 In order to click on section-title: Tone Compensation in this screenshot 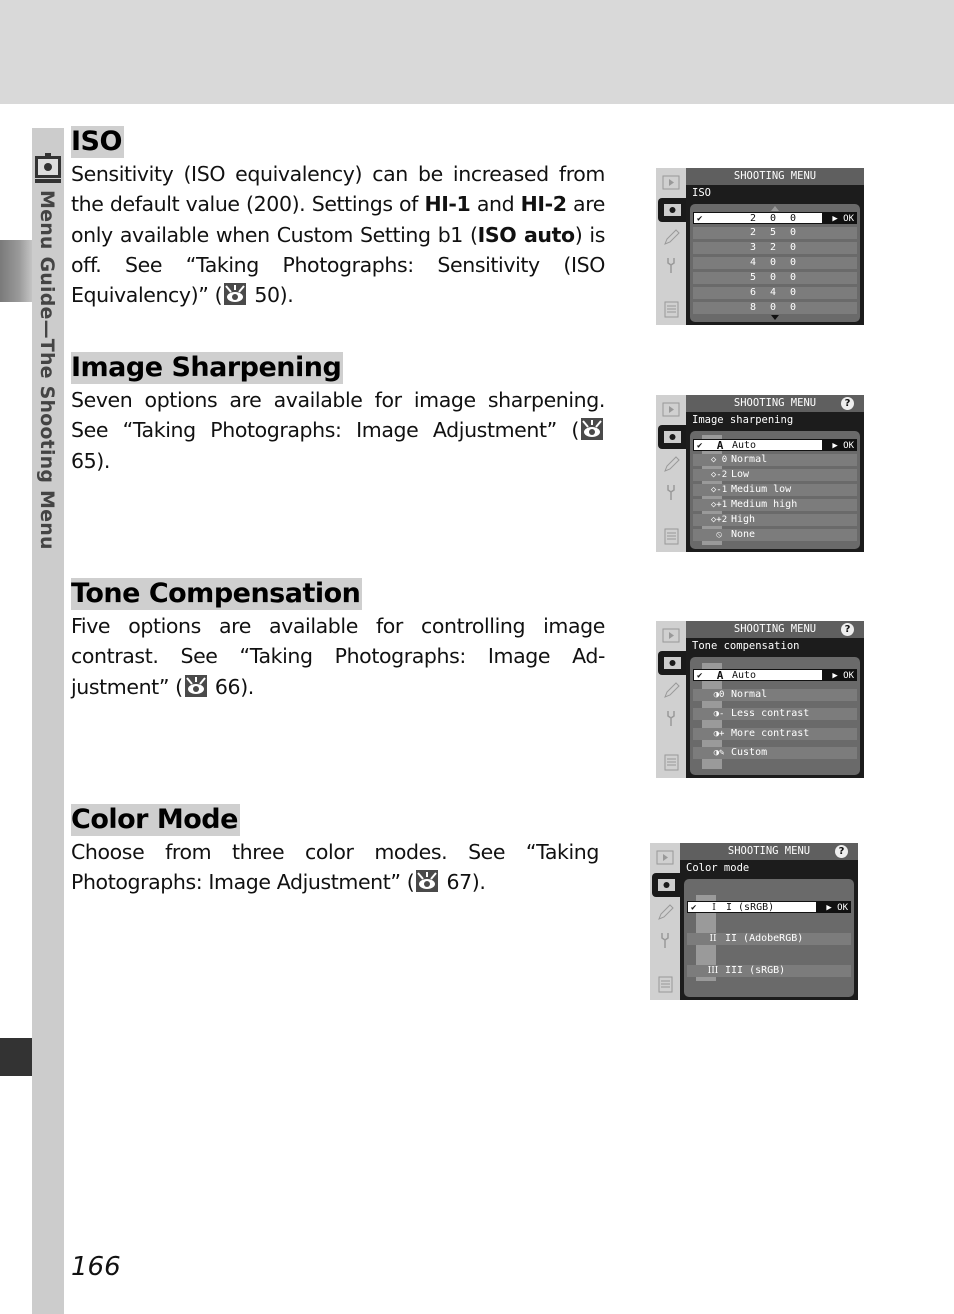, I will do `click(217, 594)`.